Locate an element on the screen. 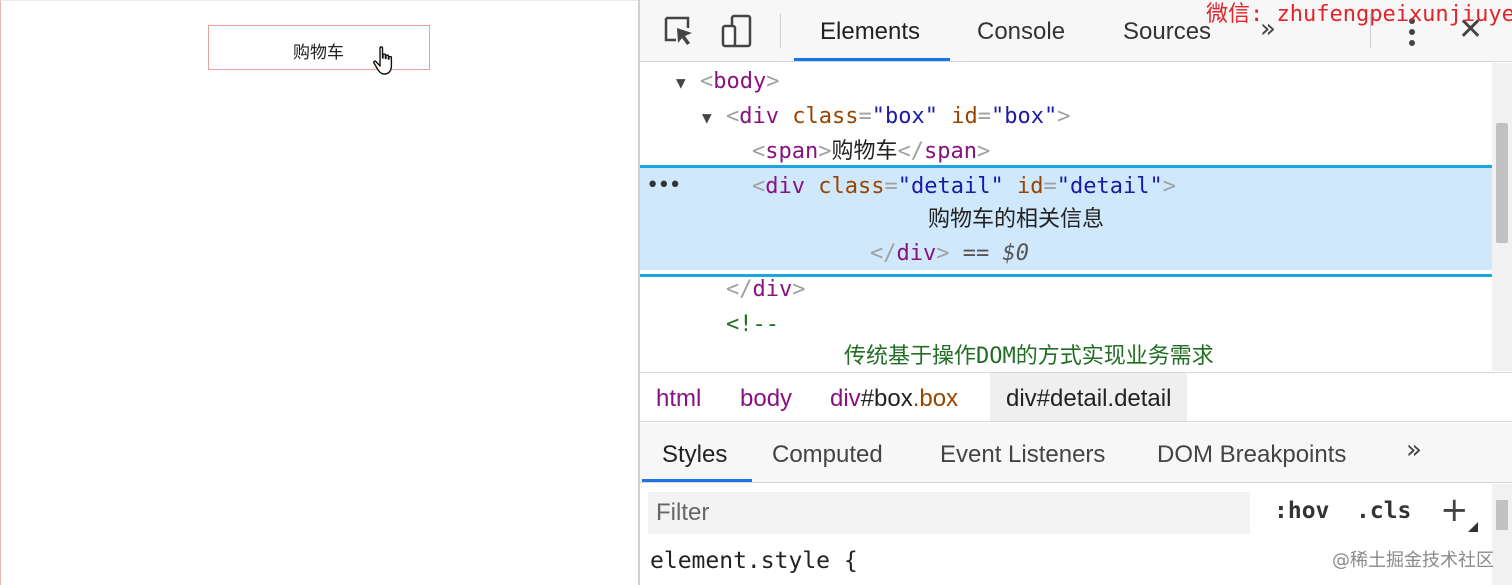  dom-node-box-close: </div> is located at coordinates (766, 290).